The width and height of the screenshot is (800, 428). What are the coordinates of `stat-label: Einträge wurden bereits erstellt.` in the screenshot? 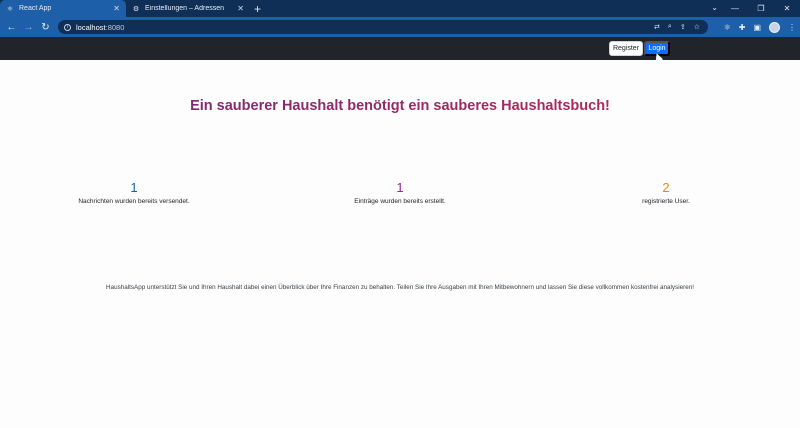 It's located at (400, 201).